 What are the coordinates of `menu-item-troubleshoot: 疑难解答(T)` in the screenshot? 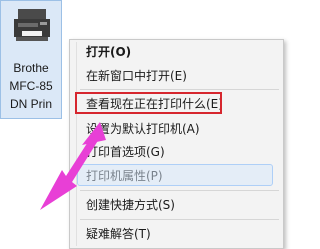 It's located at (181, 234).